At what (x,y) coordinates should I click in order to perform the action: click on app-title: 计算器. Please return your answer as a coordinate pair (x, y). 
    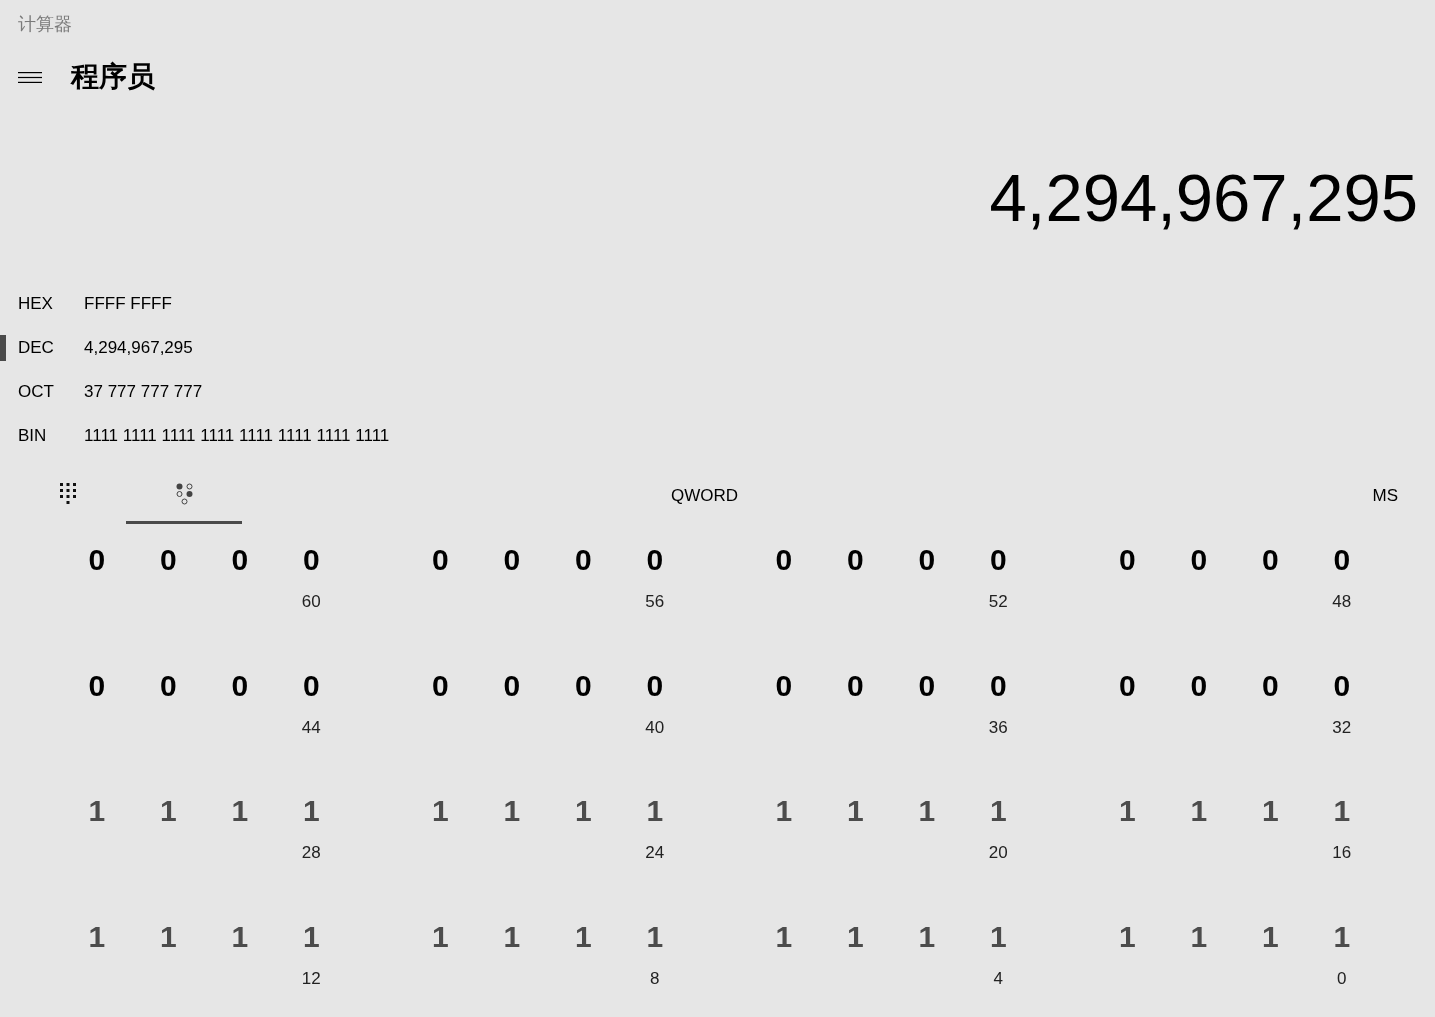
    Looking at the image, I should click on (45, 24).